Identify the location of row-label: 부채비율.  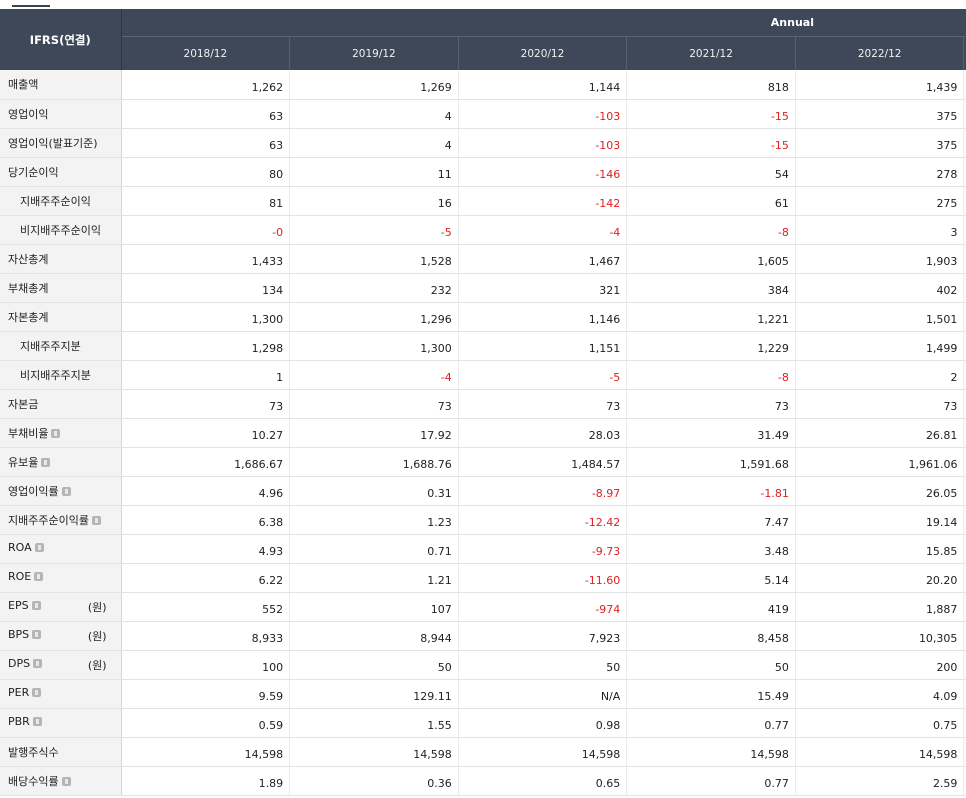
(61, 433).